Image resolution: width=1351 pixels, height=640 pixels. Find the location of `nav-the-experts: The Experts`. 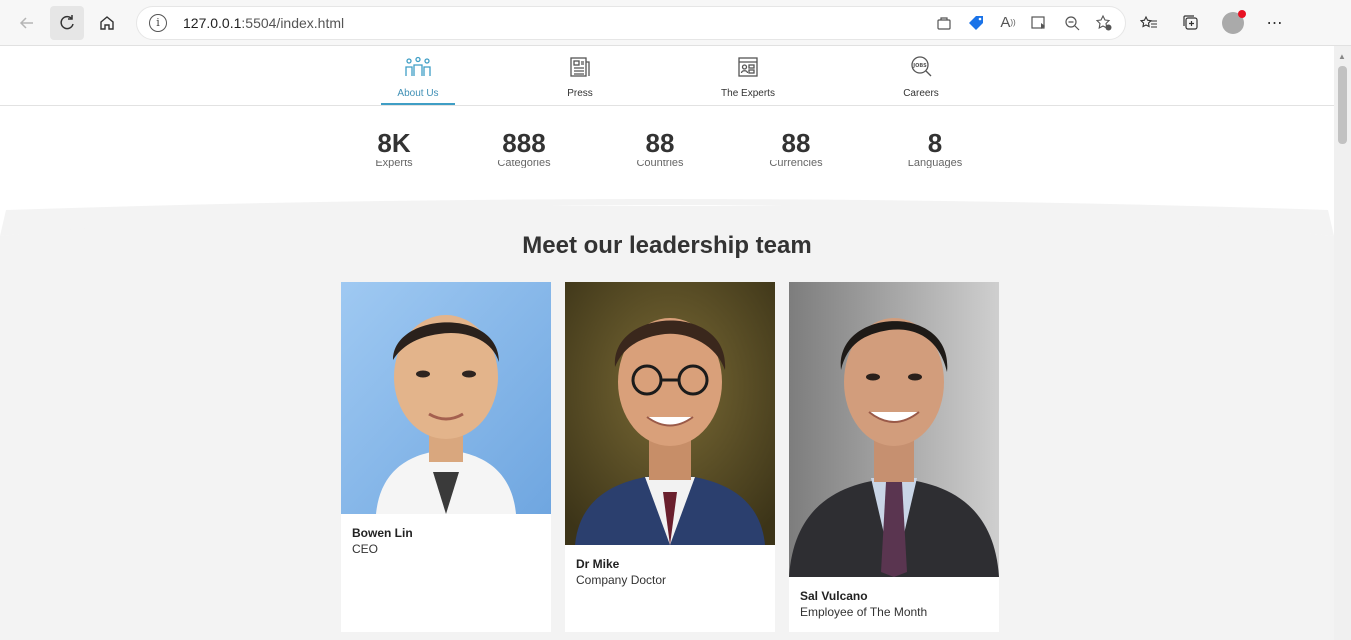

nav-the-experts: The Experts is located at coordinates (748, 76).